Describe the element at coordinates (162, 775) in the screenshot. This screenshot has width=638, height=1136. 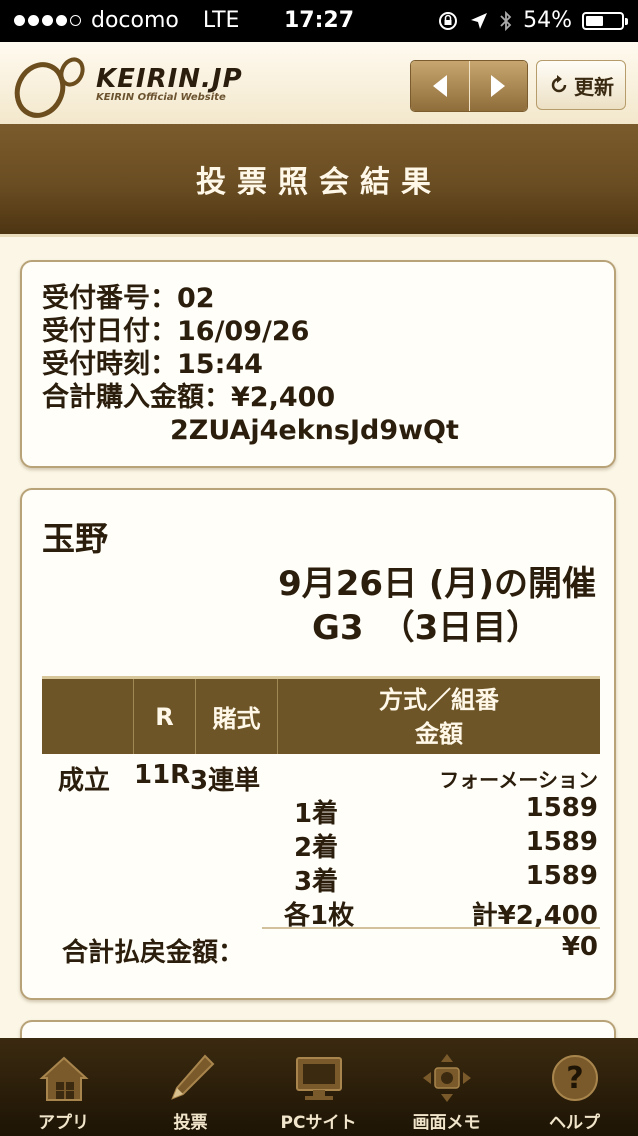
I see `bet-race: 11R` at that location.